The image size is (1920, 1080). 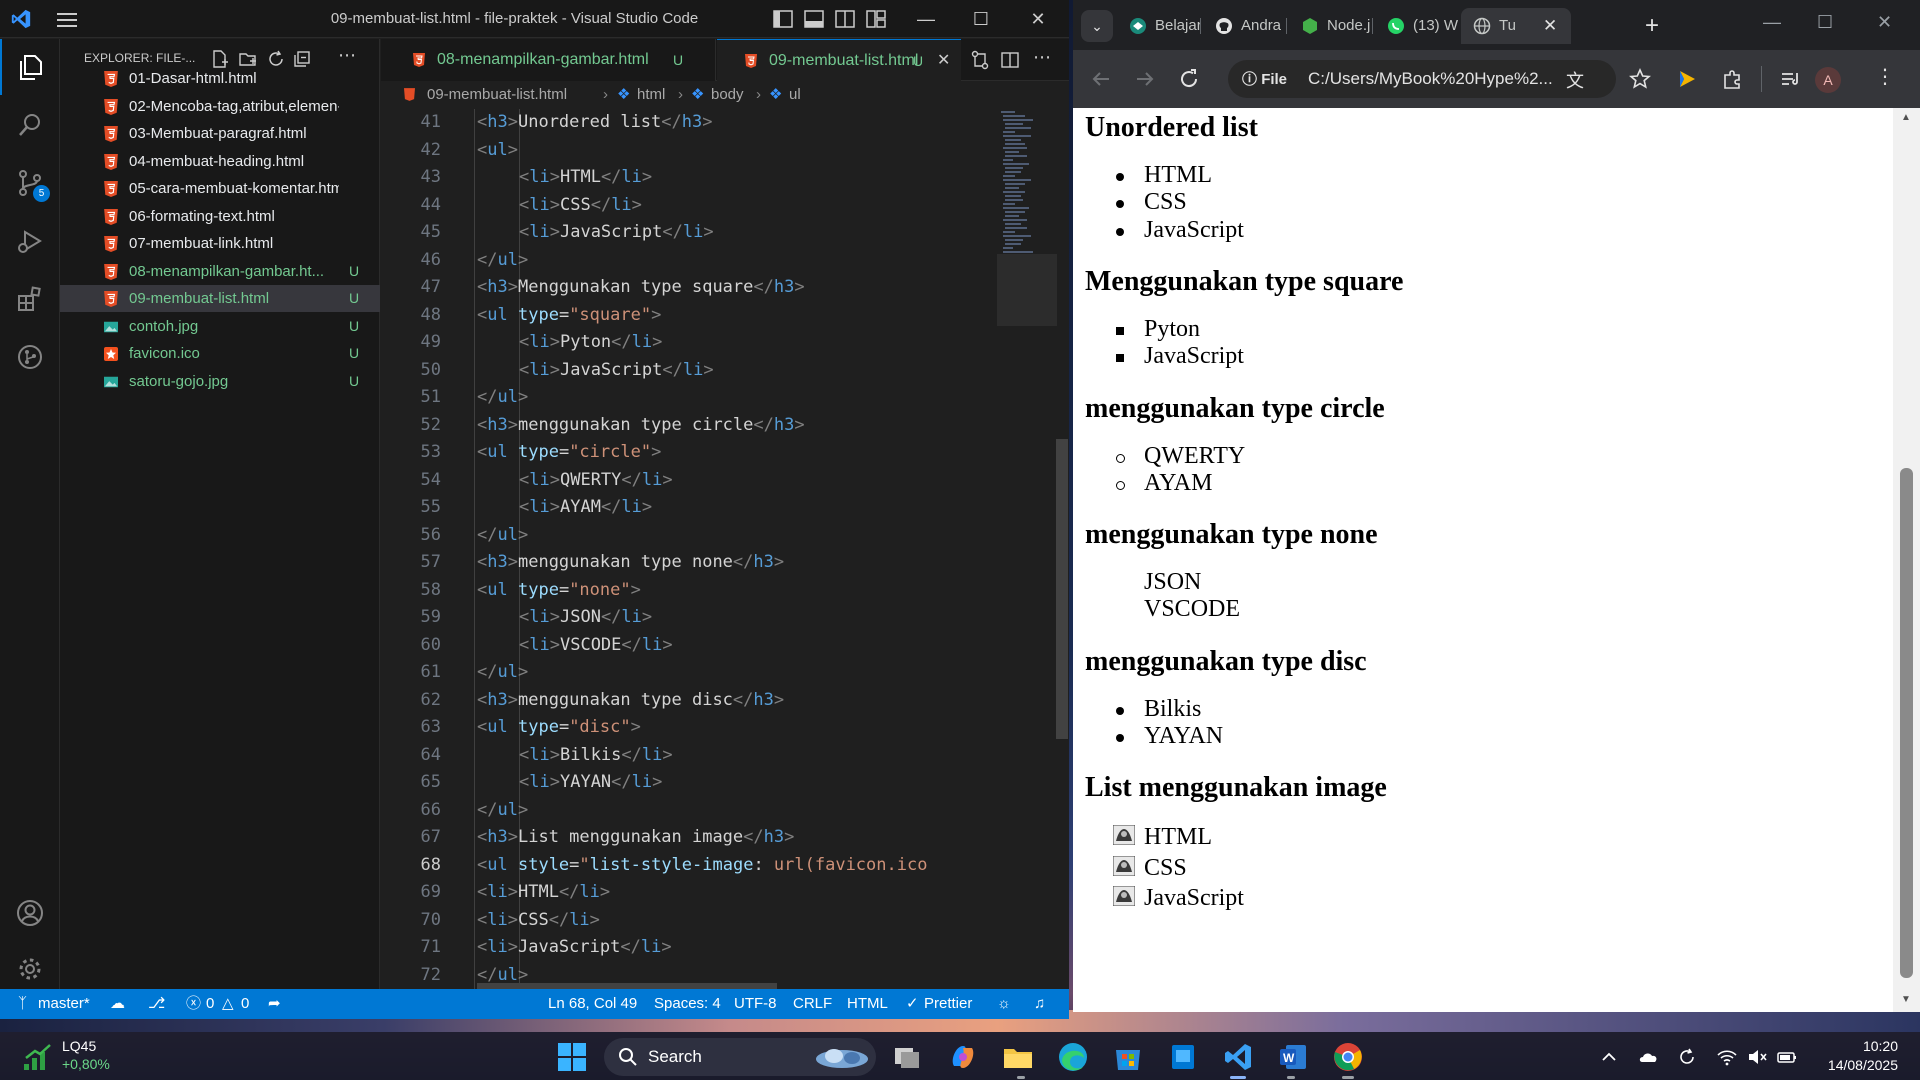 I want to click on new-tab-button: +, so click(x=1652, y=26).